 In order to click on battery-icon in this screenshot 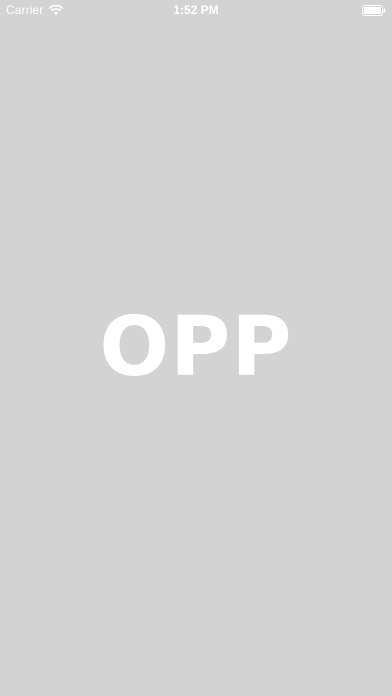, I will do `click(374, 10)`.